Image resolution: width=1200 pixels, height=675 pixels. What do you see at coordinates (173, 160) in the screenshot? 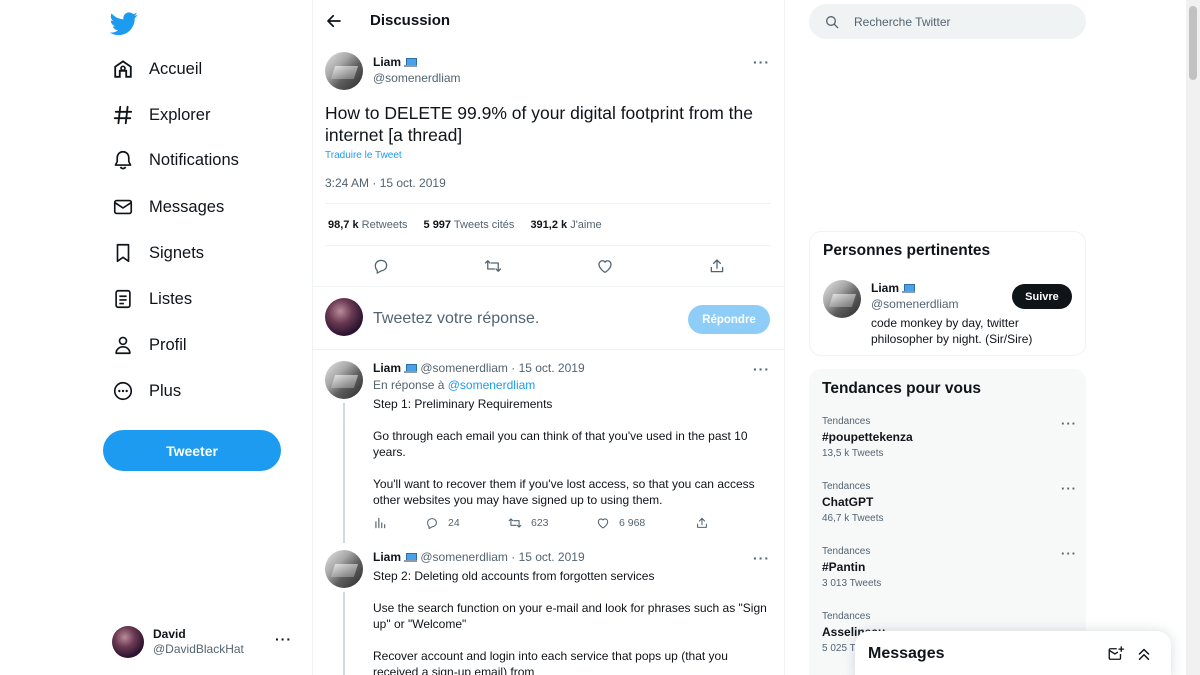
I see `nav-item-notifications: Notifications` at bounding box center [173, 160].